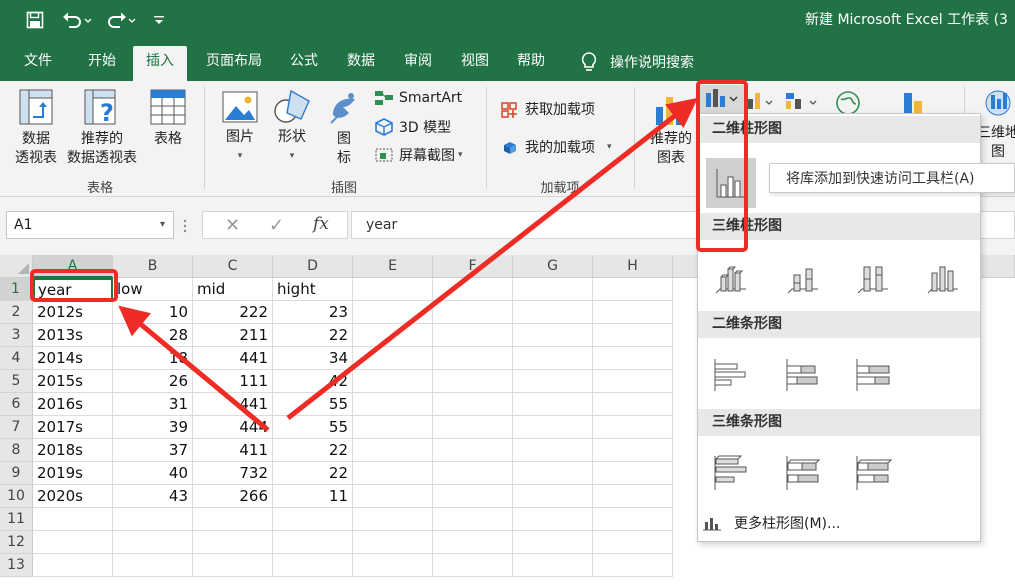 The image size is (1015, 587). Describe the element at coordinates (473, 289) in the screenshot. I see `cell-f1` at that location.